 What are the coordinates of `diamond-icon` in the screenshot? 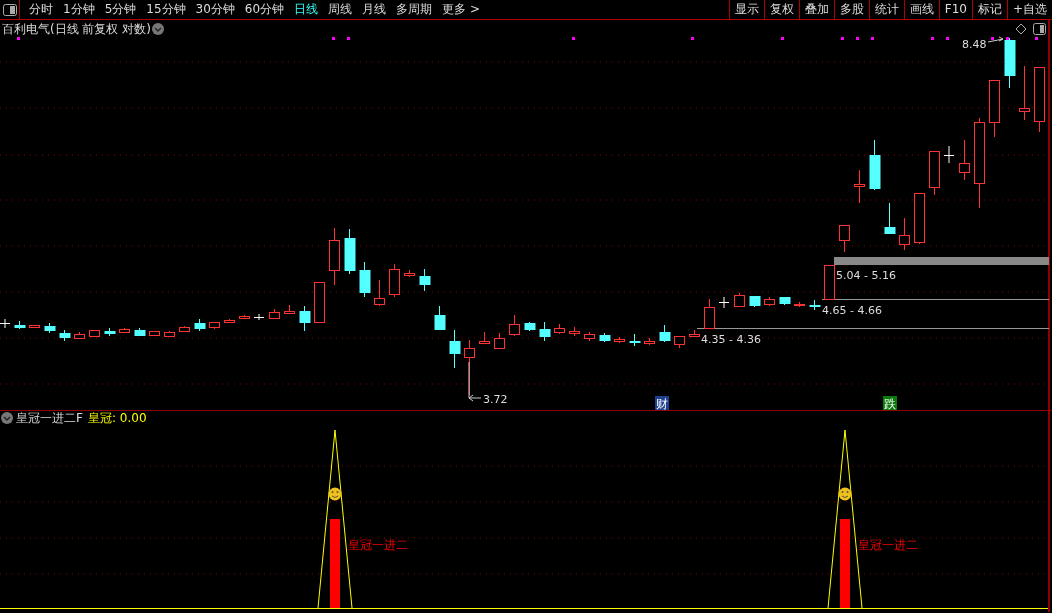 It's located at (1021, 29).